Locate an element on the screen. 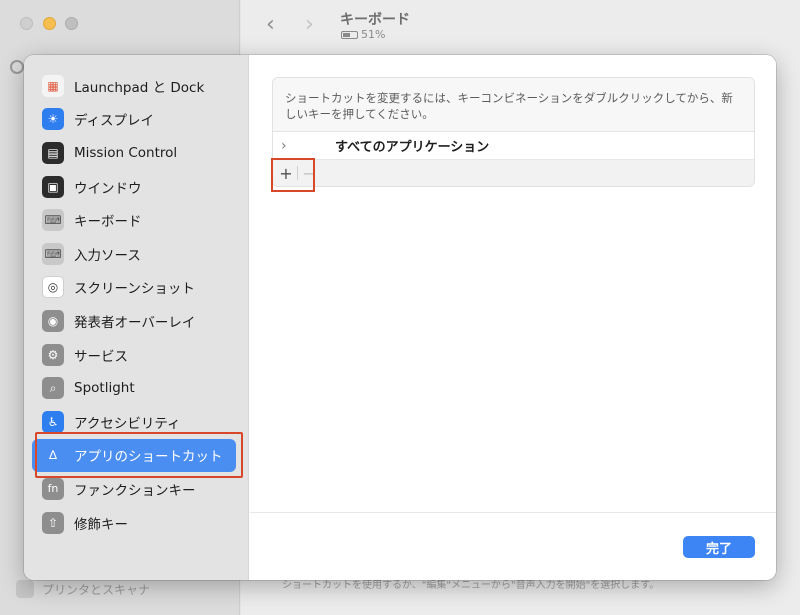 The width and height of the screenshot is (800, 615). minimize-window-button is located at coordinates (49, 23).